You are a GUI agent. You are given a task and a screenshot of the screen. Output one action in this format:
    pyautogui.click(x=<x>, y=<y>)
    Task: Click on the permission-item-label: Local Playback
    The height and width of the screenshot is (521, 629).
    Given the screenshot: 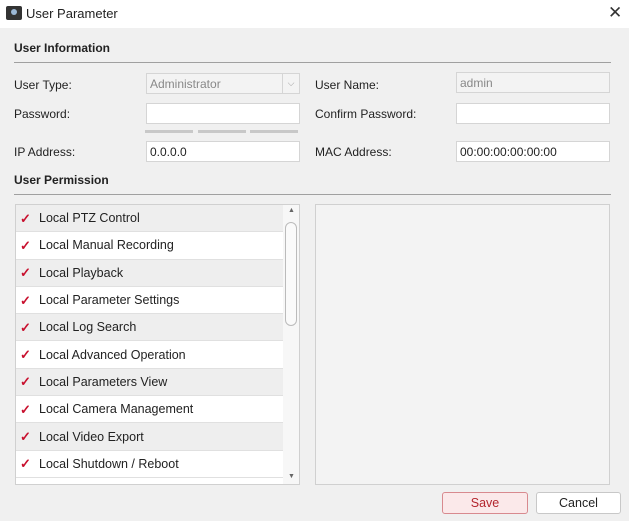 What is the action you would take?
    pyautogui.click(x=81, y=272)
    